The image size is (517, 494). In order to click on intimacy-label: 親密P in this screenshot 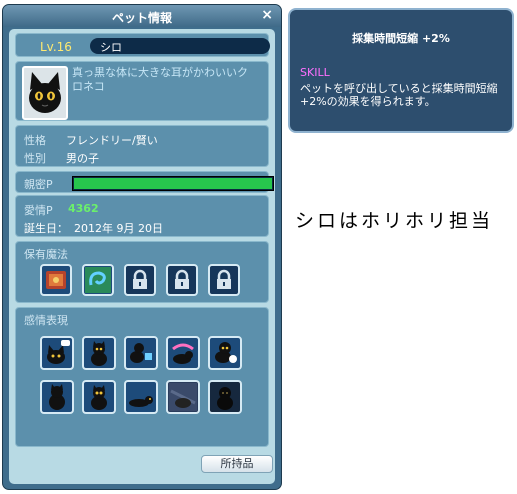, I will do `click(38, 184)`.